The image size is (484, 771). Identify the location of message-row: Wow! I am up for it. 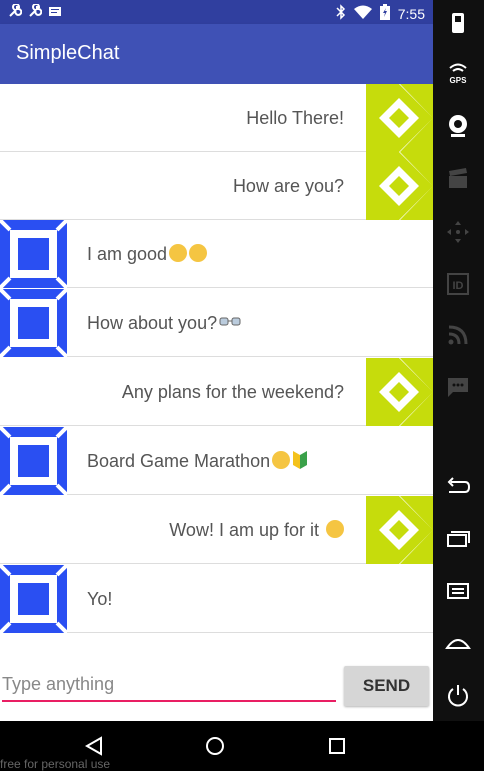
(216, 530).